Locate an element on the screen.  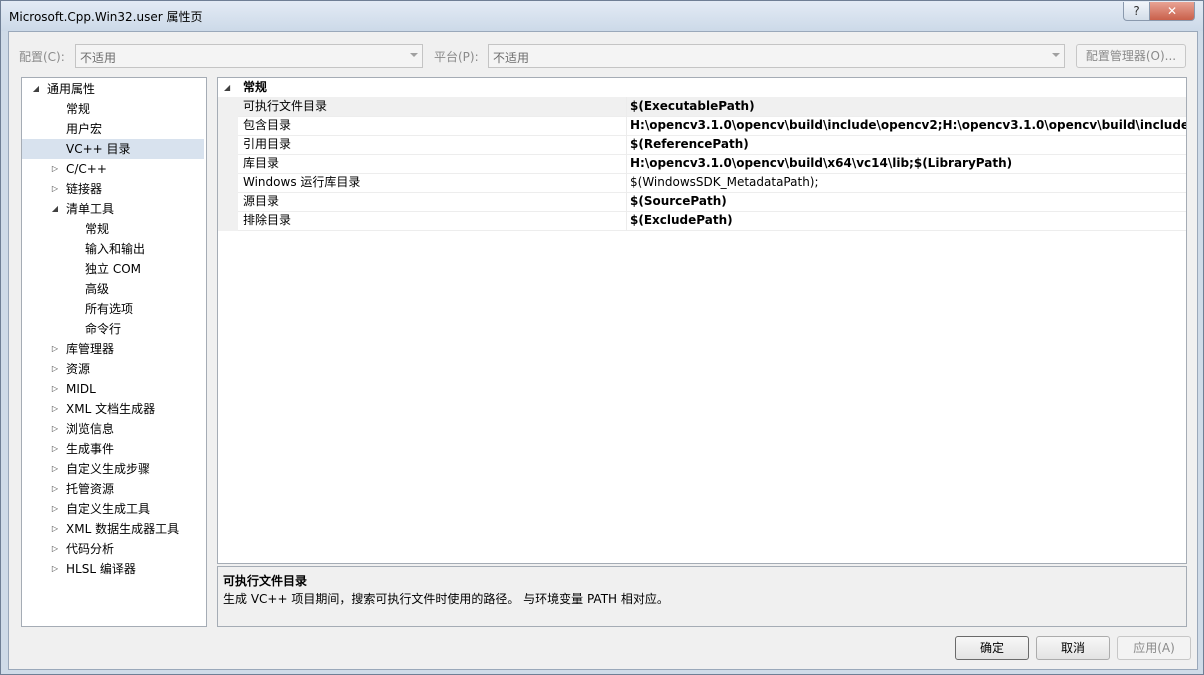
property-name: Windows 运行库目录 is located at coordinates (302, 182).